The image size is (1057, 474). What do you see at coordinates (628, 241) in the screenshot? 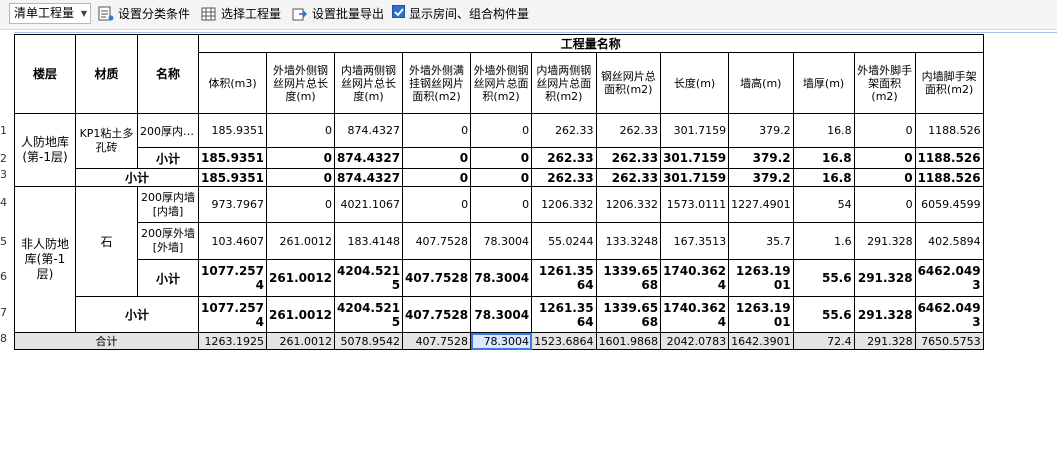
I see `data-cell: 133.3248` at bounding box center [628, 241].